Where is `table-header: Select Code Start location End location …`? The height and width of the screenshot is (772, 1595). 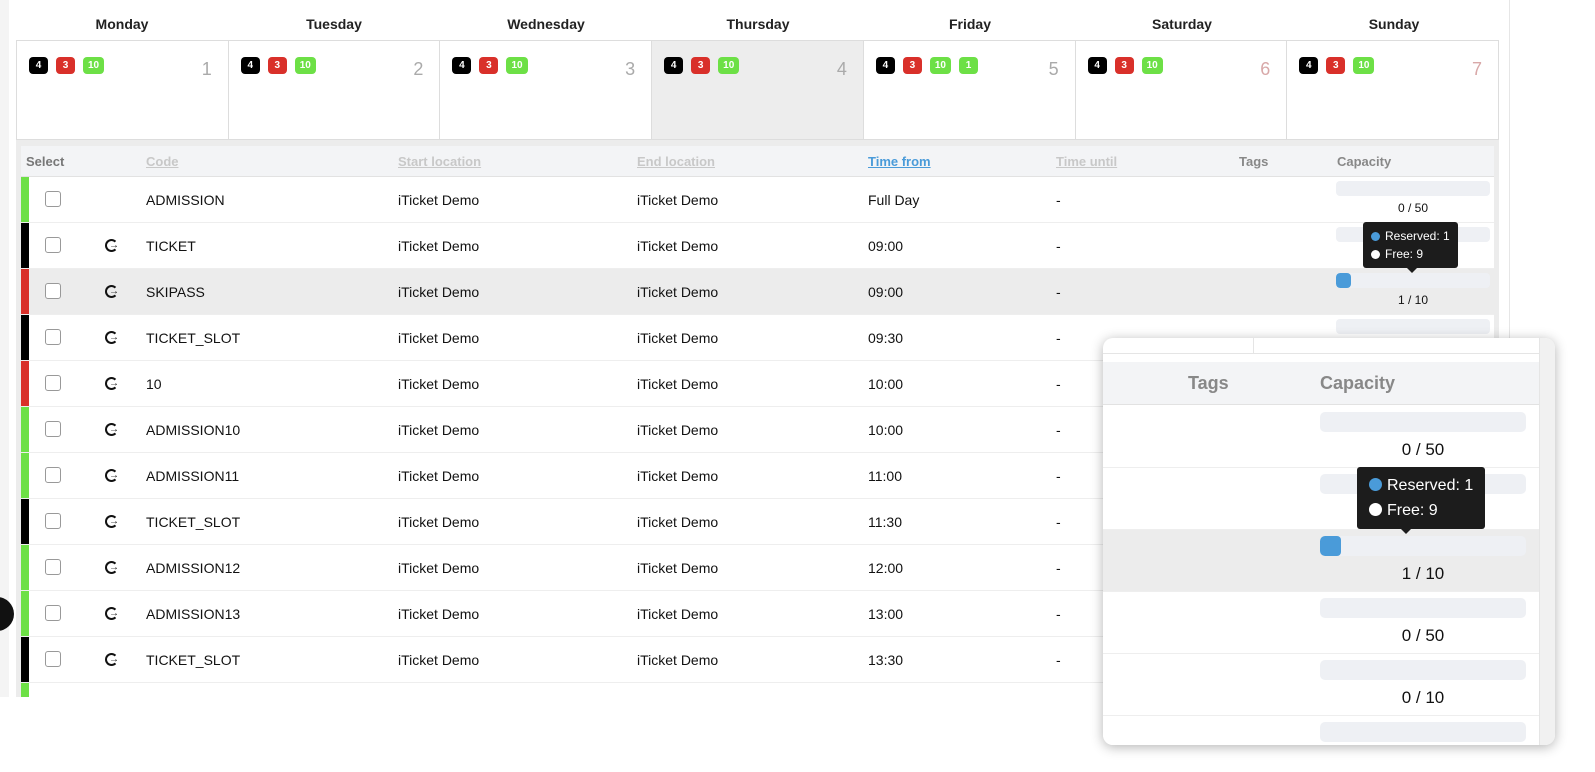 table-header: Select Code Start location End location … is located at coordinates (757, 161).